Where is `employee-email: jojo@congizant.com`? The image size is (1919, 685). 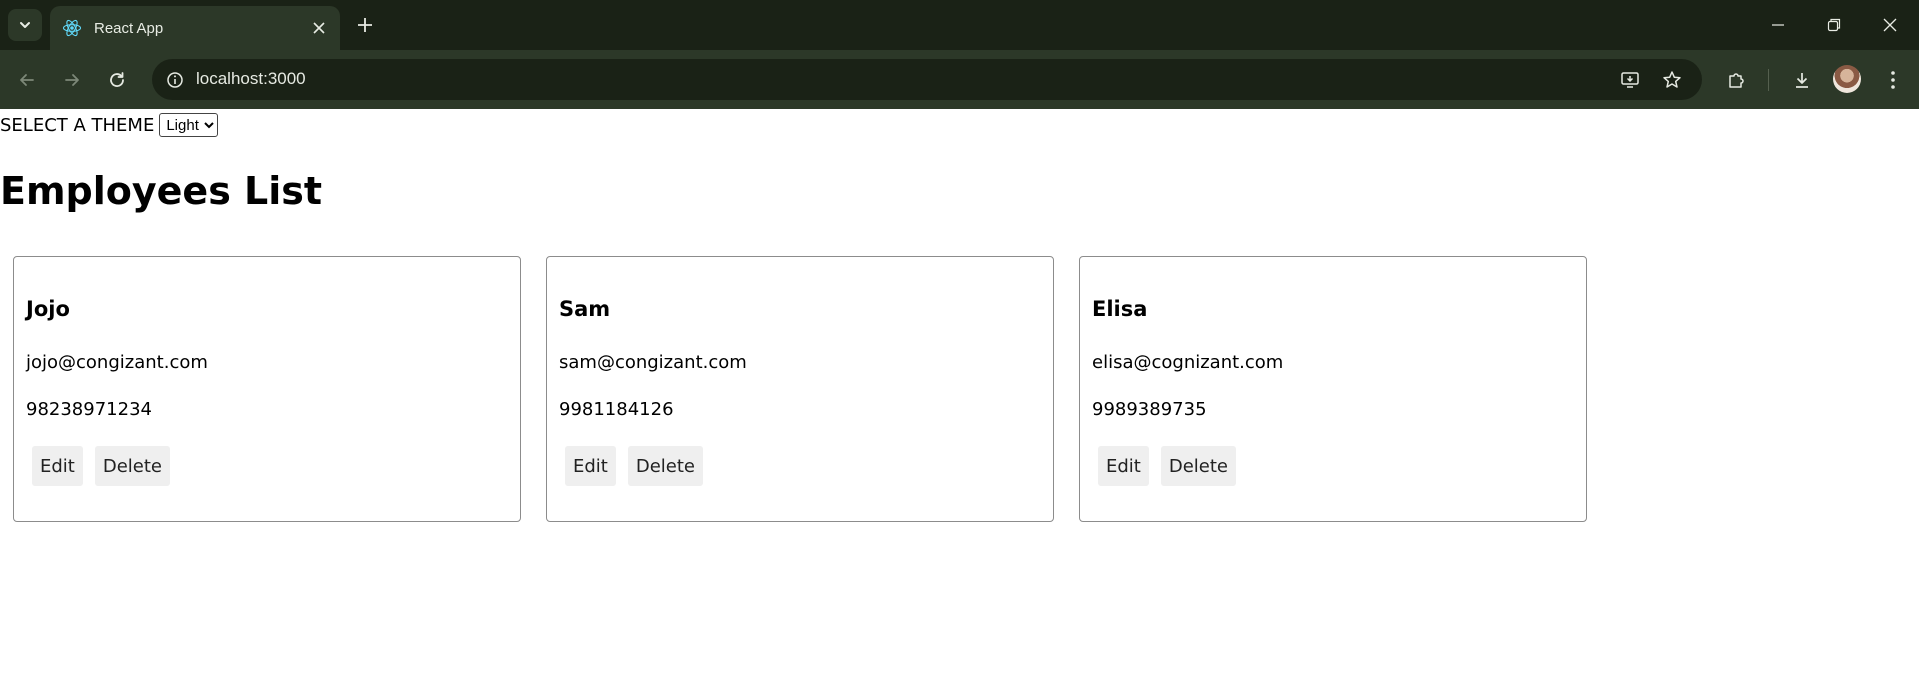 employee-email: jojo@congizant.com is located at coordinates (117, 362).